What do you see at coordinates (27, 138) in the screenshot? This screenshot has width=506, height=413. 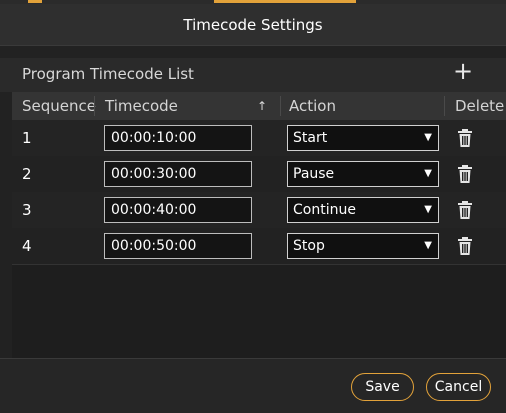 I see `sequence-cell: 1` at bounding box center [27, 138].